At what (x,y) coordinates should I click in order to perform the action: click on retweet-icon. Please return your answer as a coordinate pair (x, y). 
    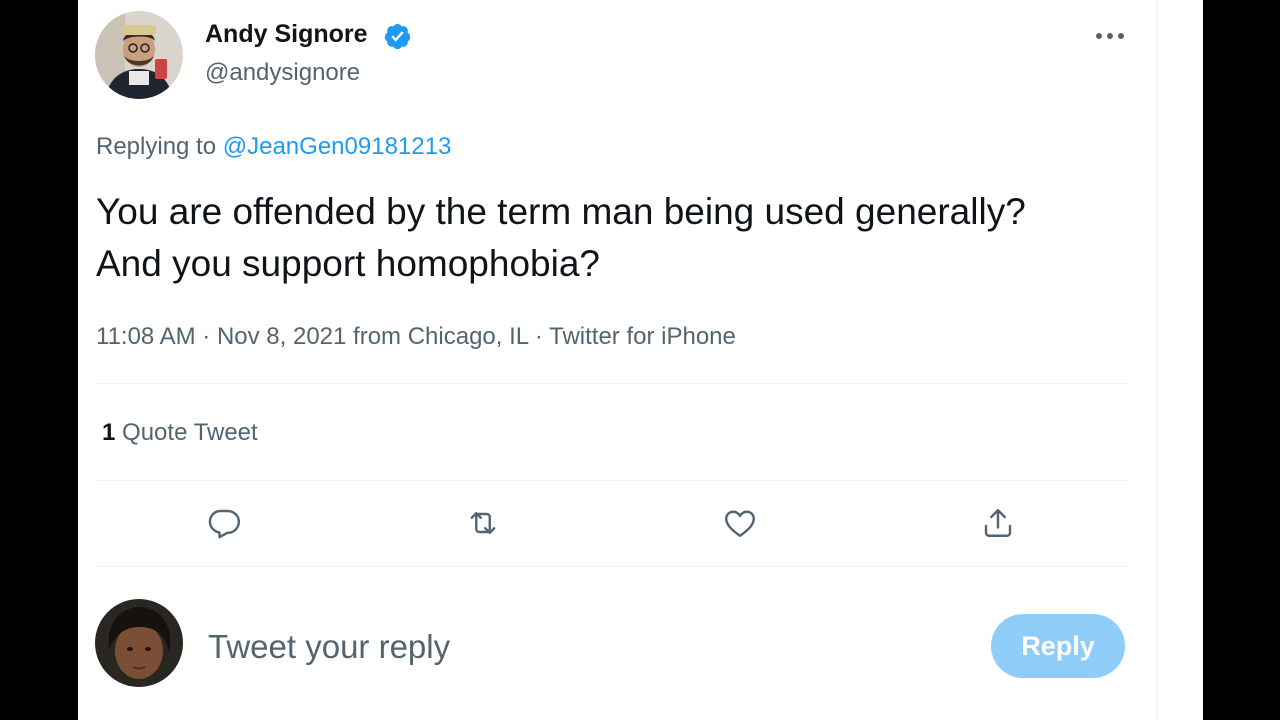
    Looking at the image, I should click on (483, 523).